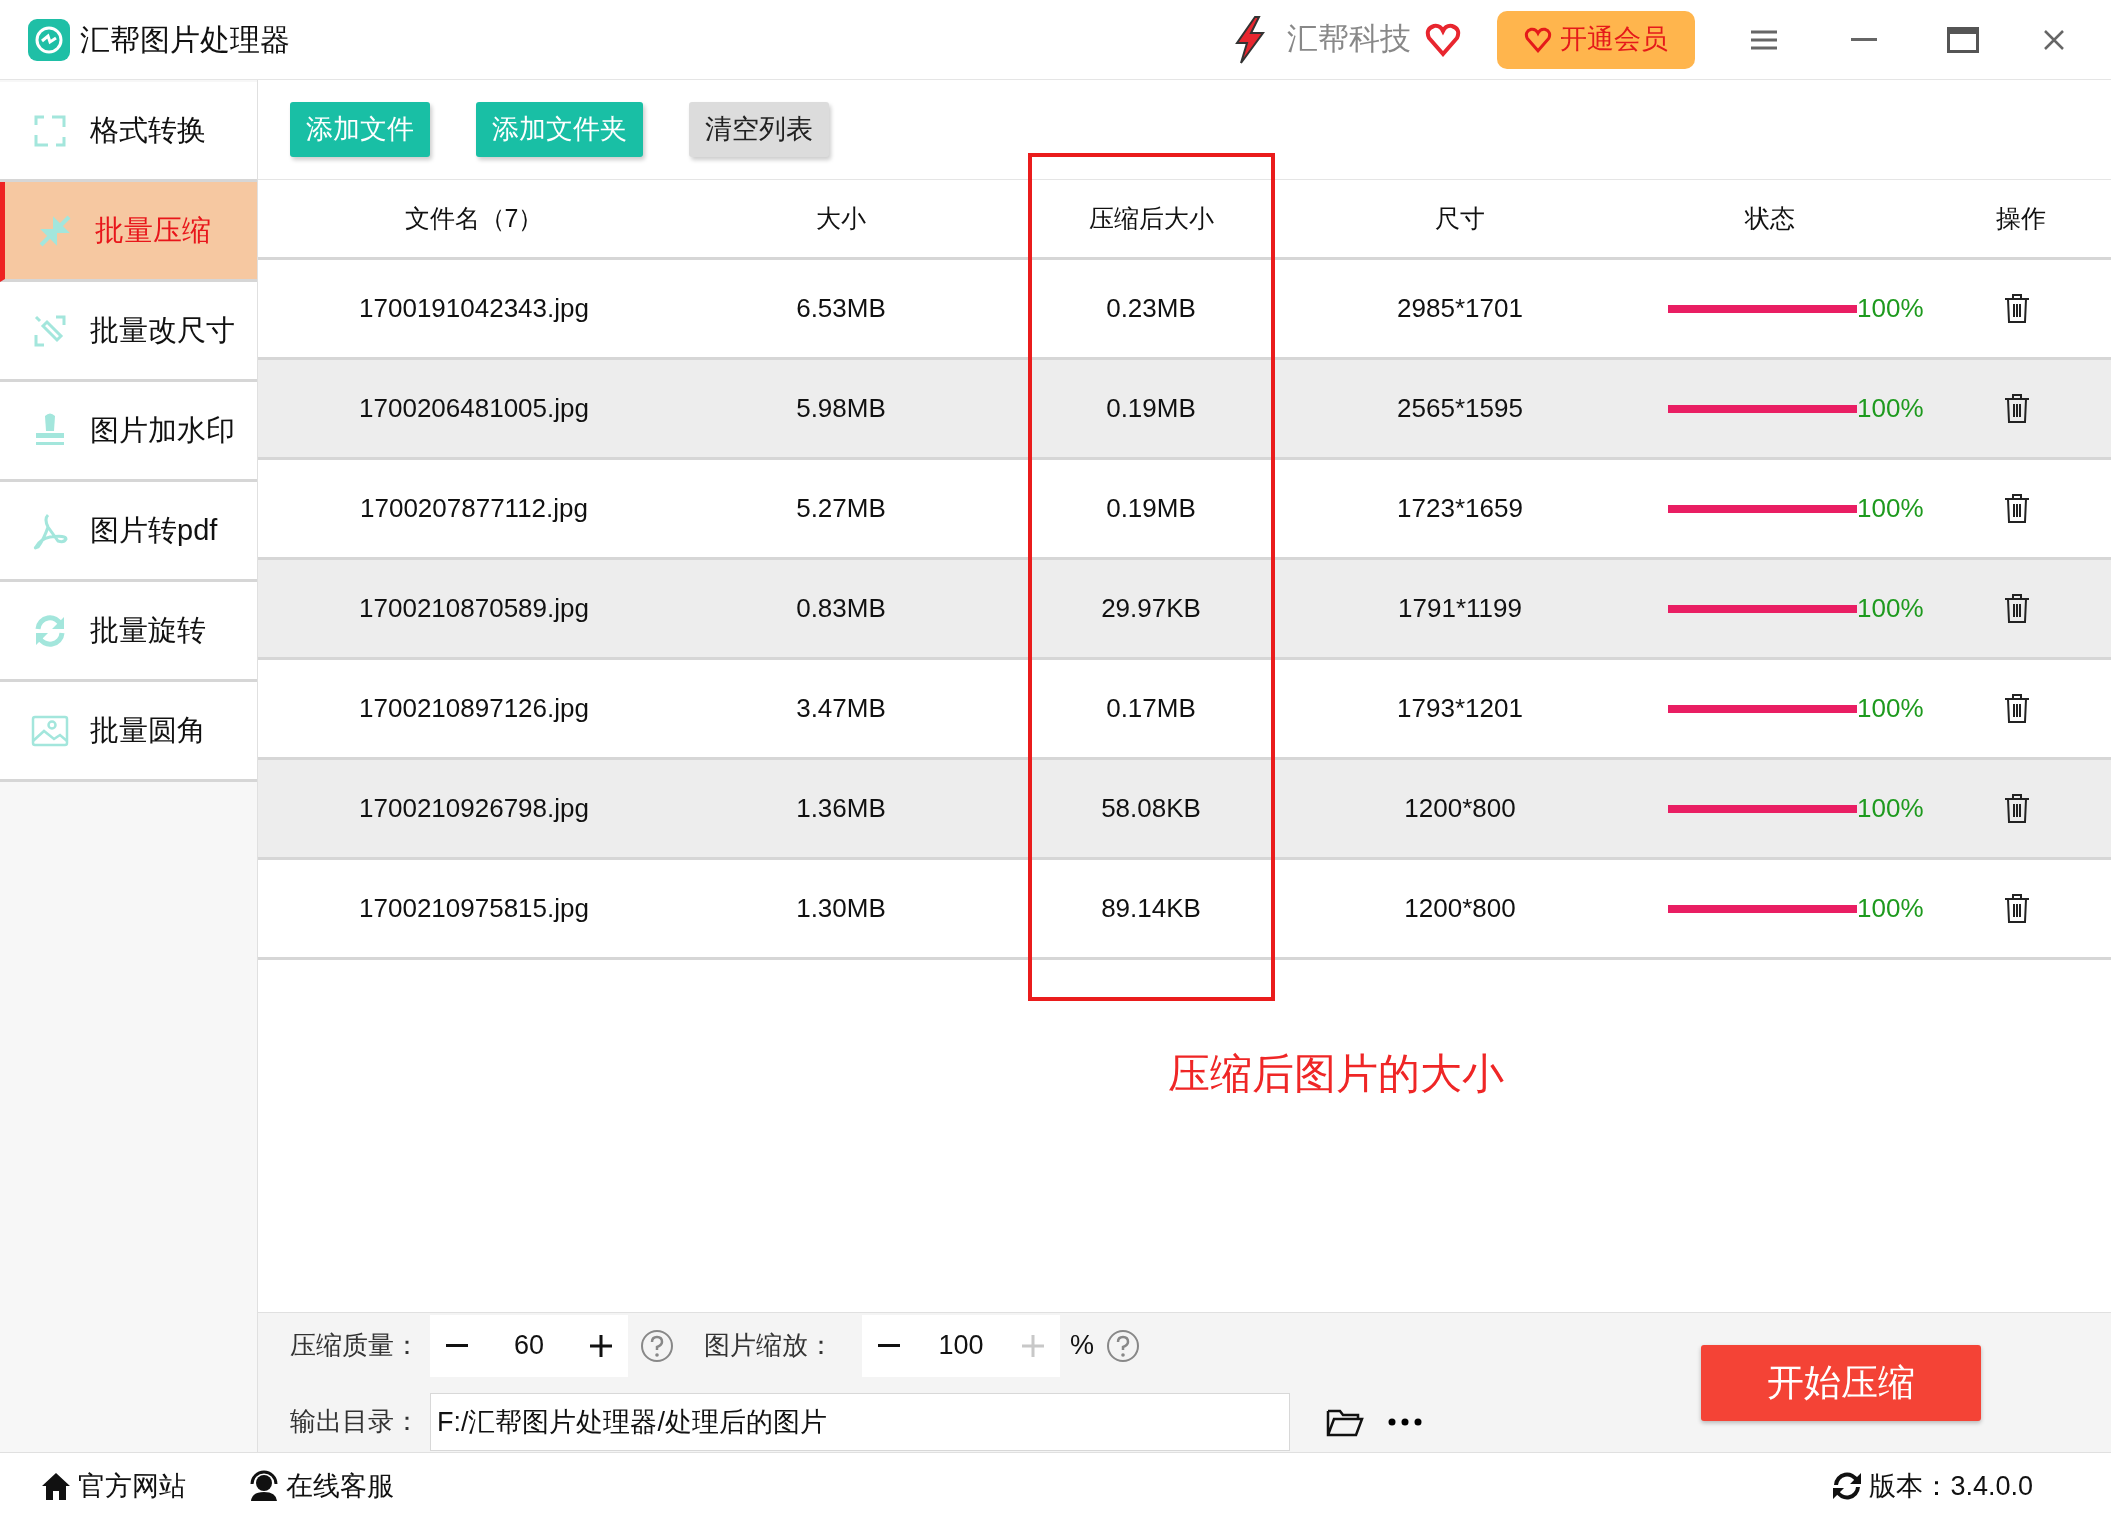 The height and width of the screenshot is (1519, 2111). I want to click on table-cell-text: 58.08KB, so click(1151, 808).